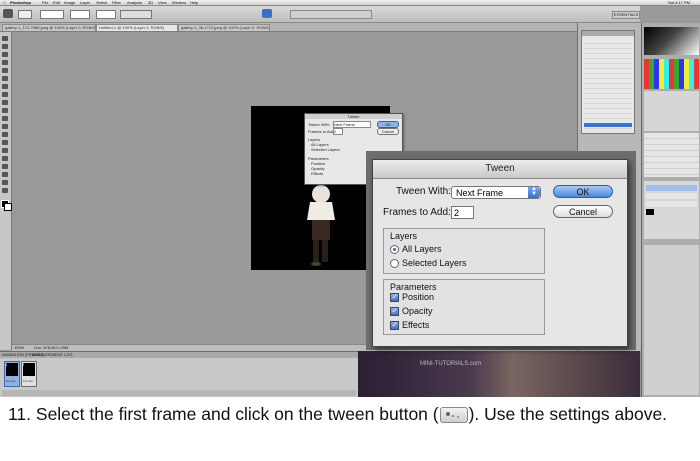  Describe the element at coordinates (56, 2) in the screenshot. I see `menu-edit: Edit` at that location.